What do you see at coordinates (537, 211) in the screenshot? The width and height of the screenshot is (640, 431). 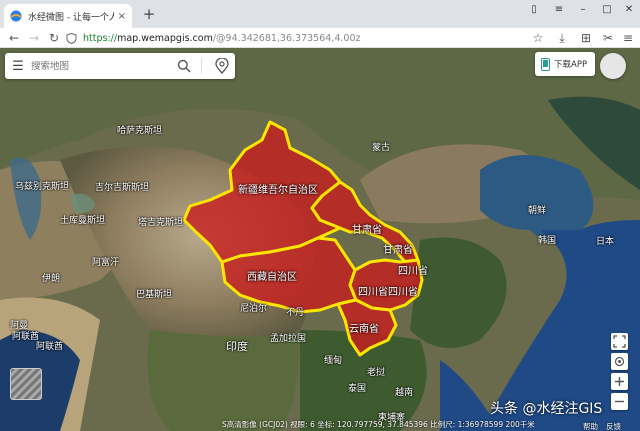 I see `place-label: 朝鲜` at bounding box center [537, 211].